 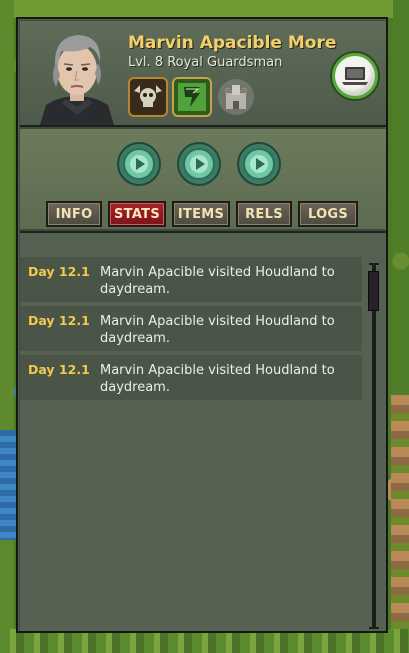 I want to click on badge-row, so click(x=192, y=97).